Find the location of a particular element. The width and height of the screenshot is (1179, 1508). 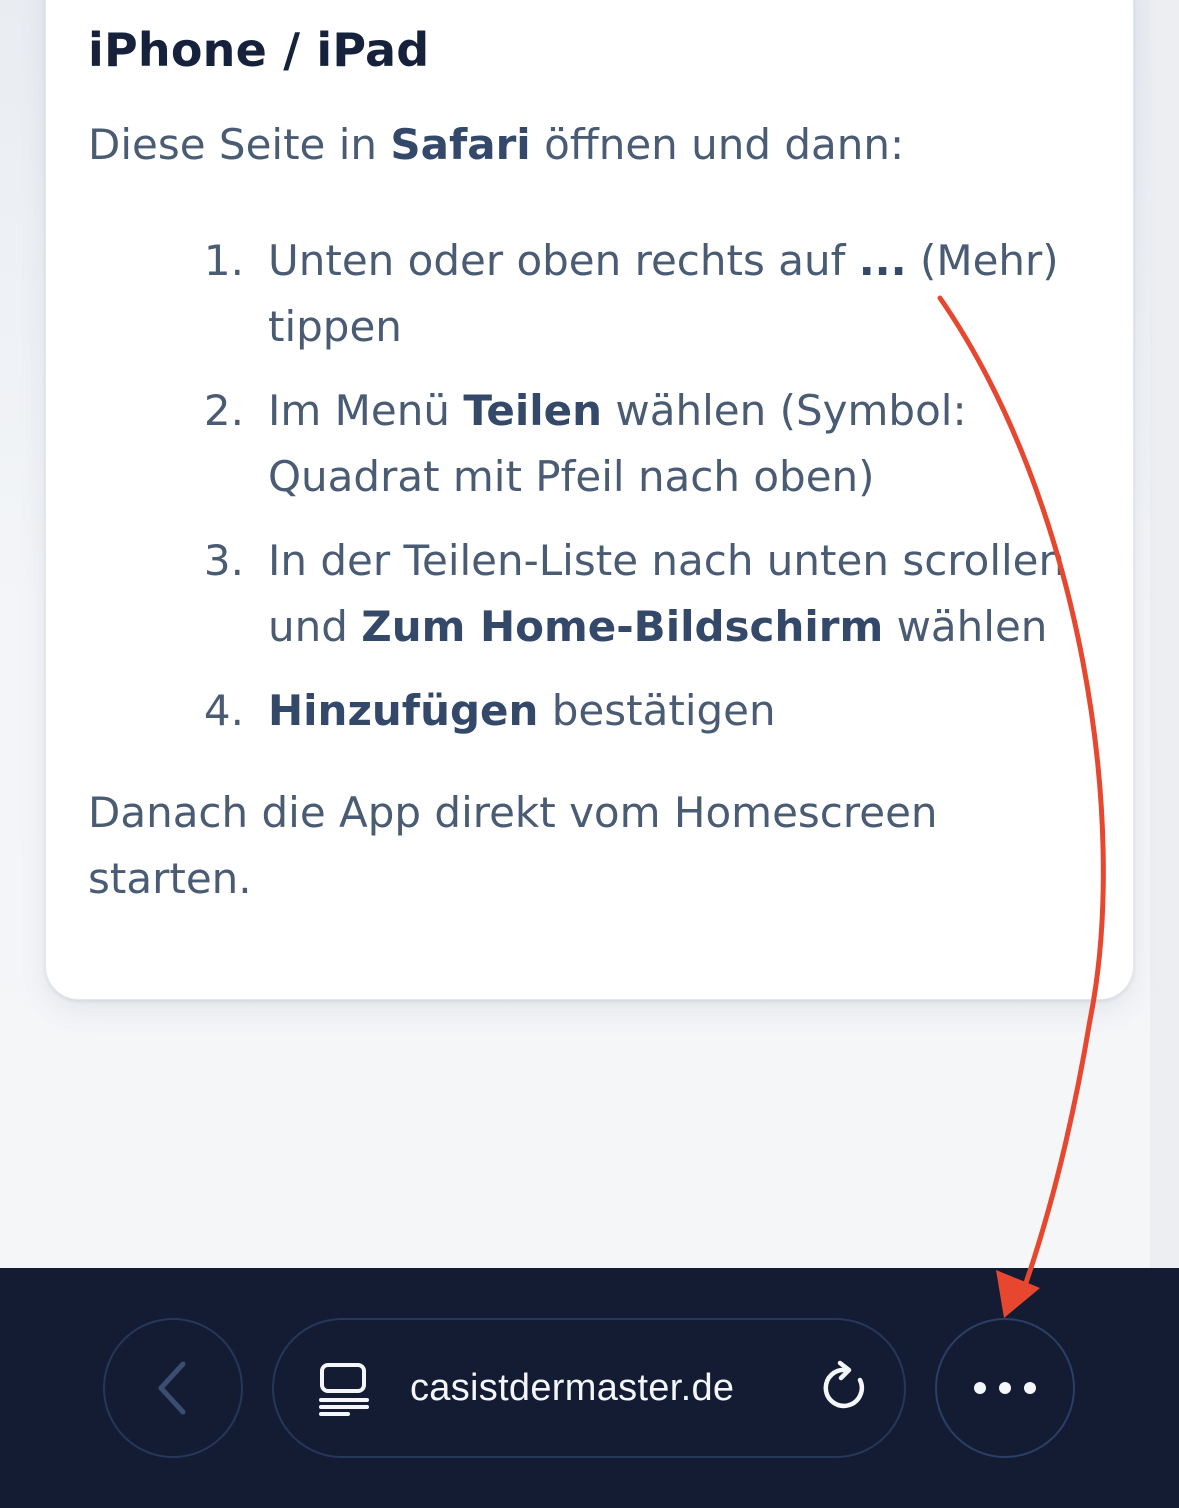

intro-safari: Safari is located at coordinates (460, 144).